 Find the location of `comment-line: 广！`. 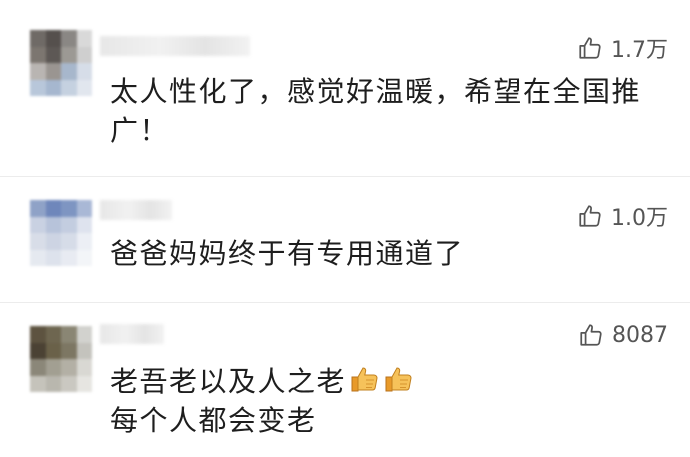

comment-line: 广！ is located at coordinates (140, 130).